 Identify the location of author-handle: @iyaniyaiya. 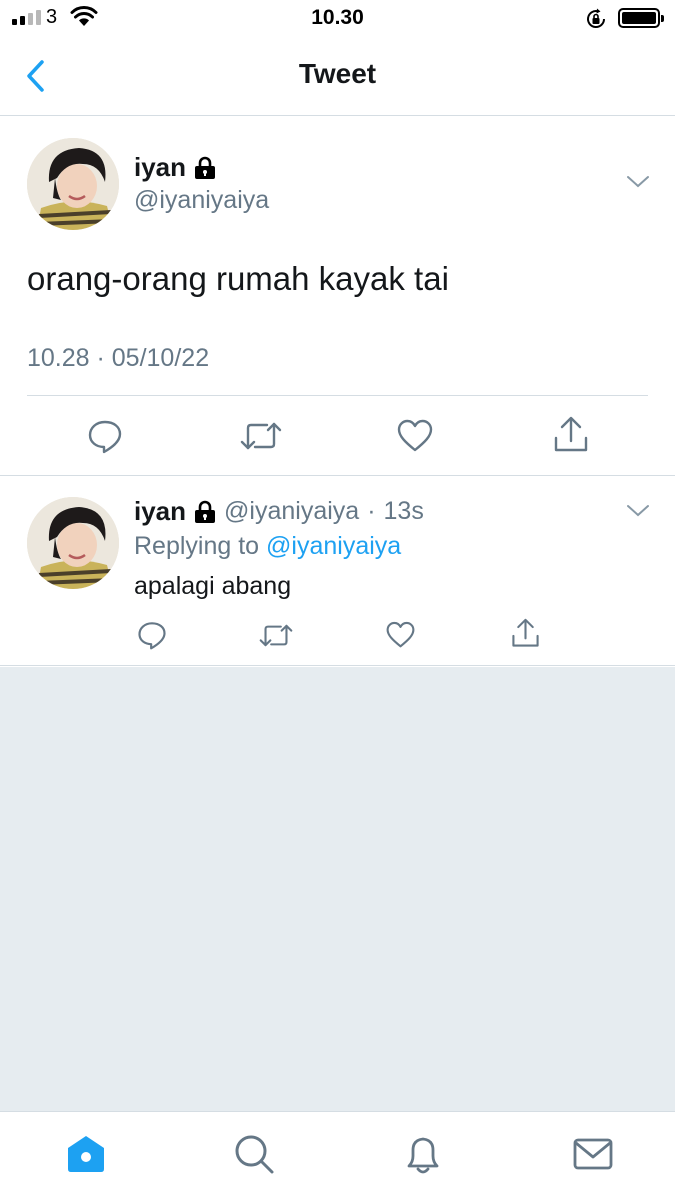
(201, 200).